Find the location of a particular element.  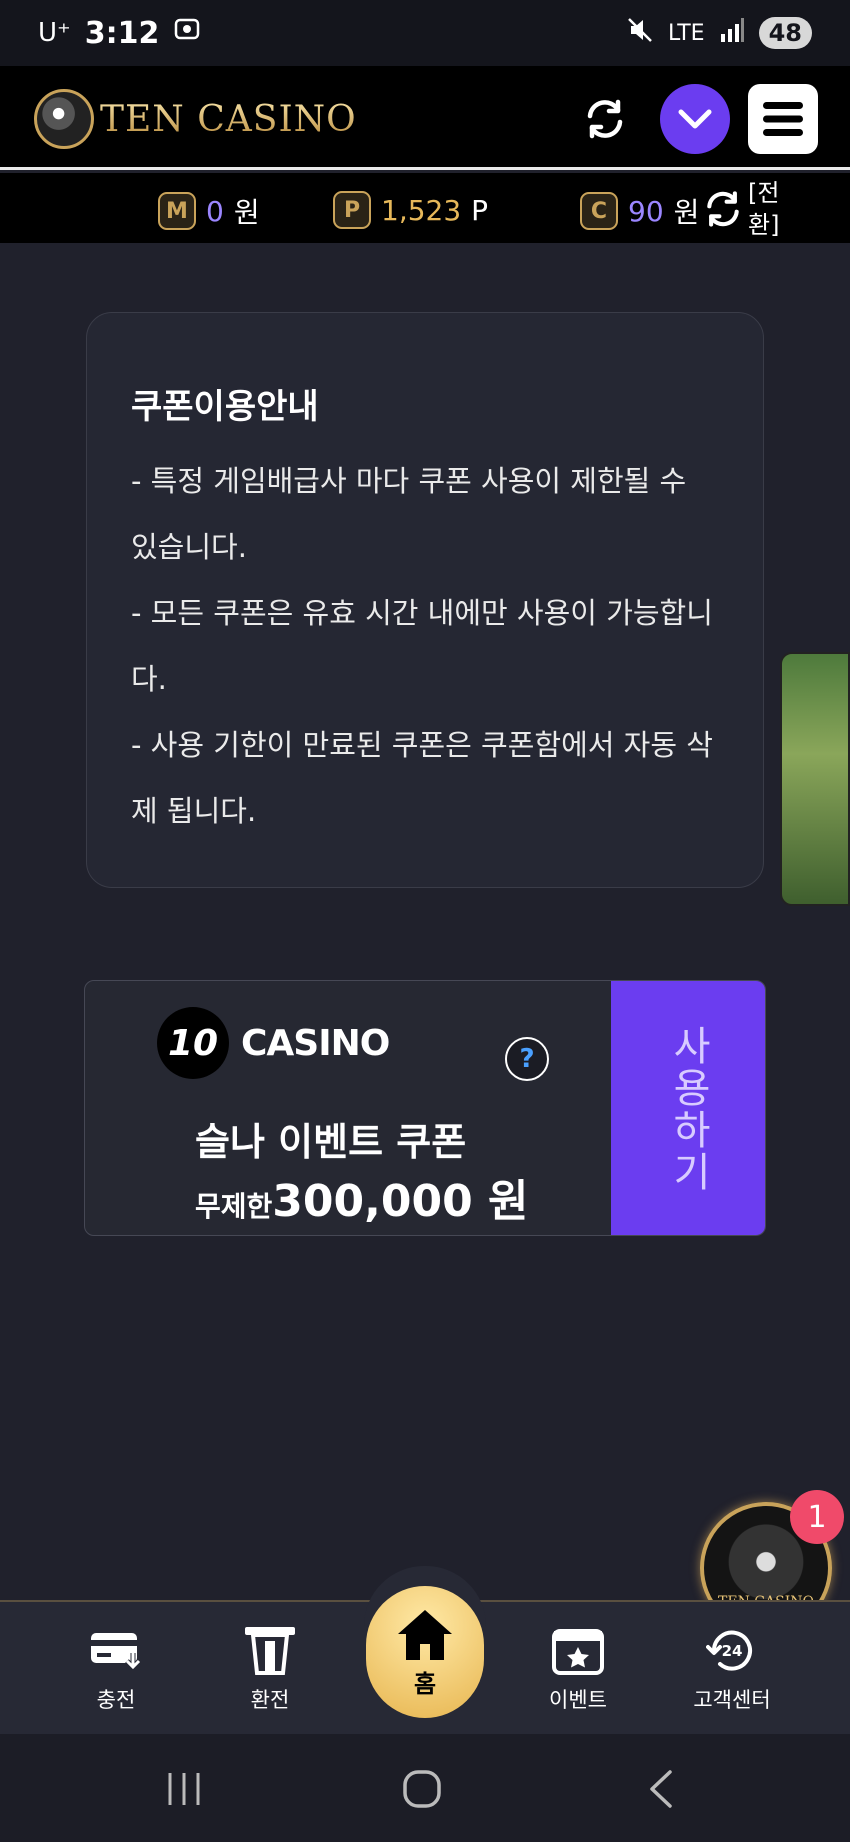

chevron-down-icon is located at coordinates (695, 119).